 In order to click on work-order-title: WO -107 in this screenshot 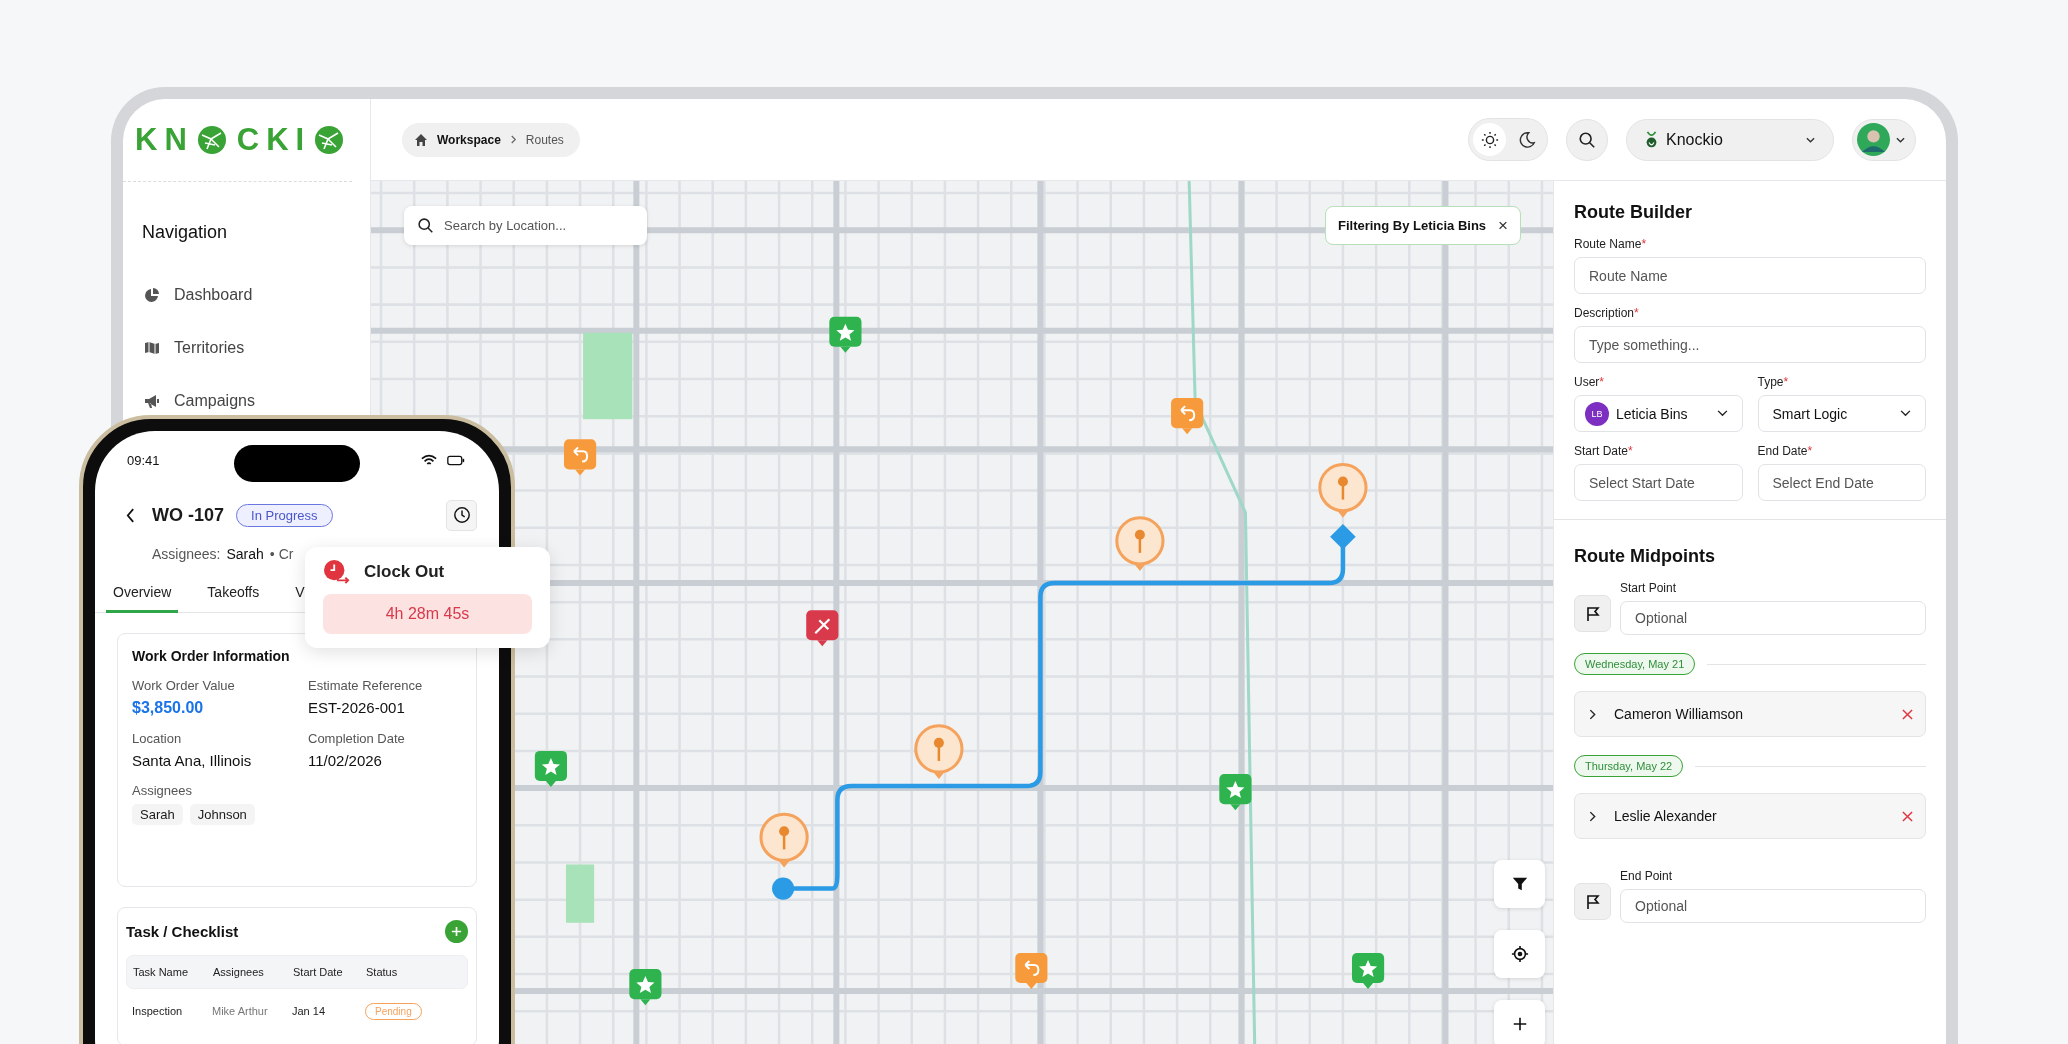, I will do `click(188, 515)`.